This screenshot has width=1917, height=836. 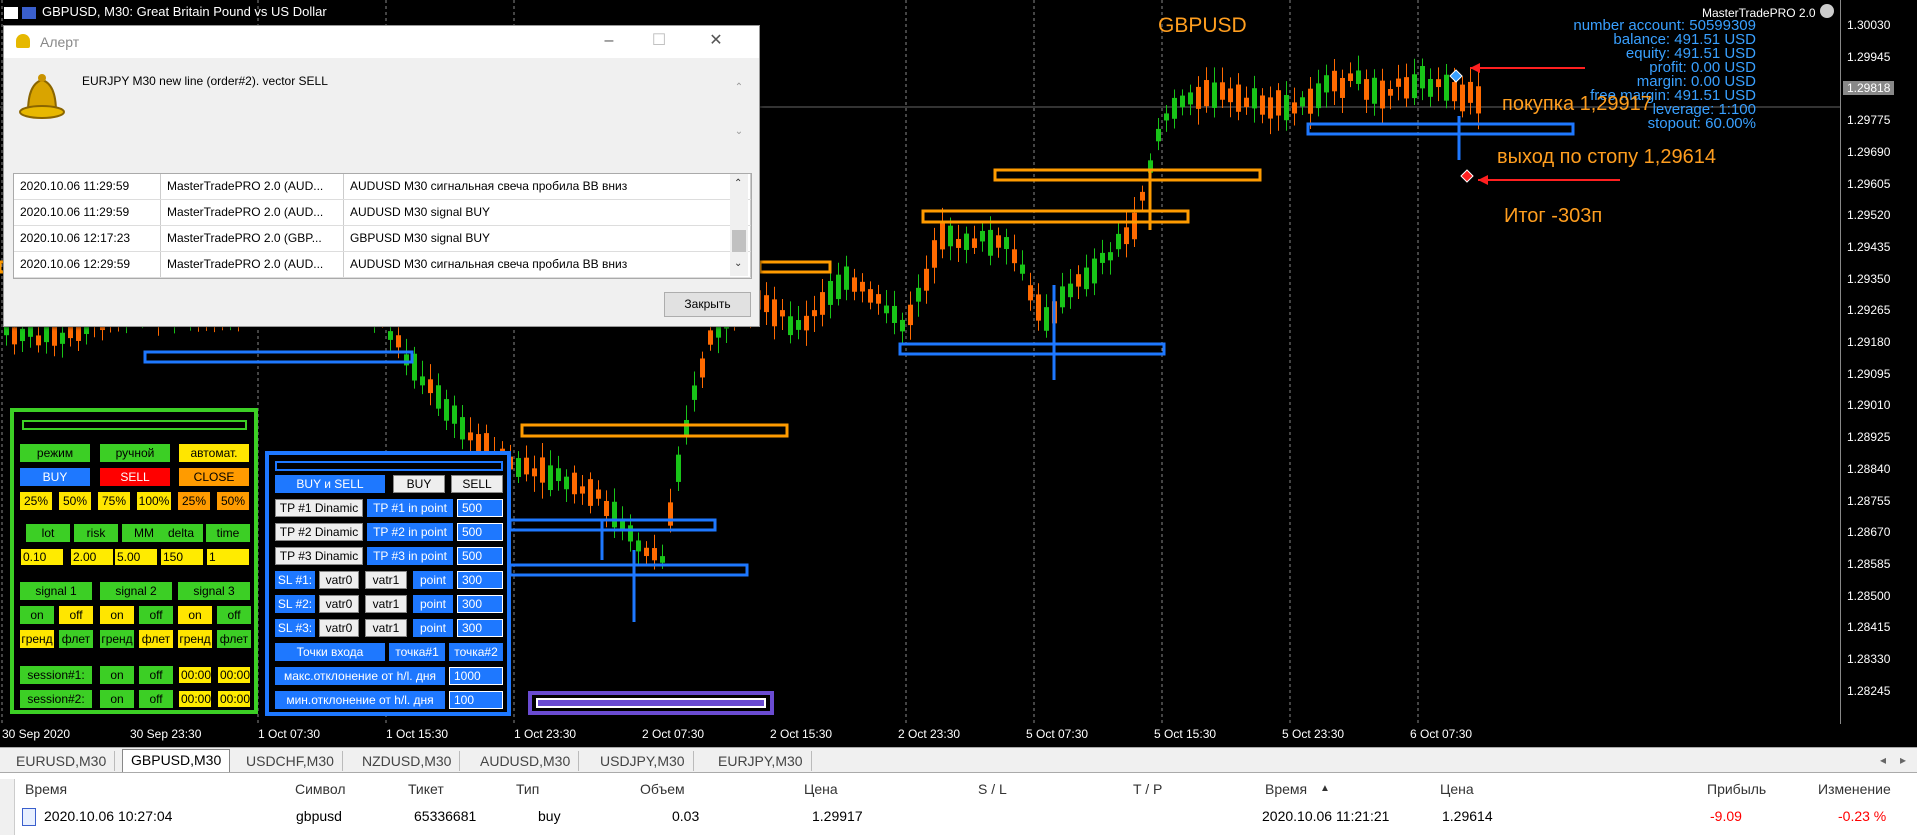 I want to click on tp3-in-point: TP #3 in point, so click(x=410, y=556).